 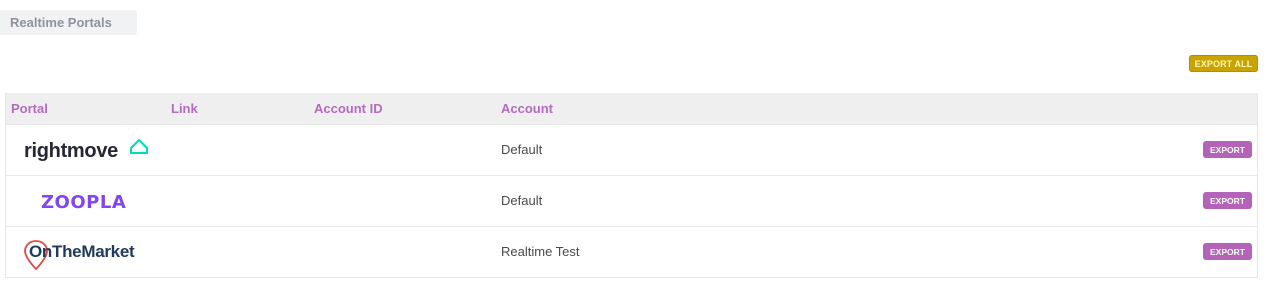 I want to click on rightmove-logo: rightmove, so click(x=89, y=150).